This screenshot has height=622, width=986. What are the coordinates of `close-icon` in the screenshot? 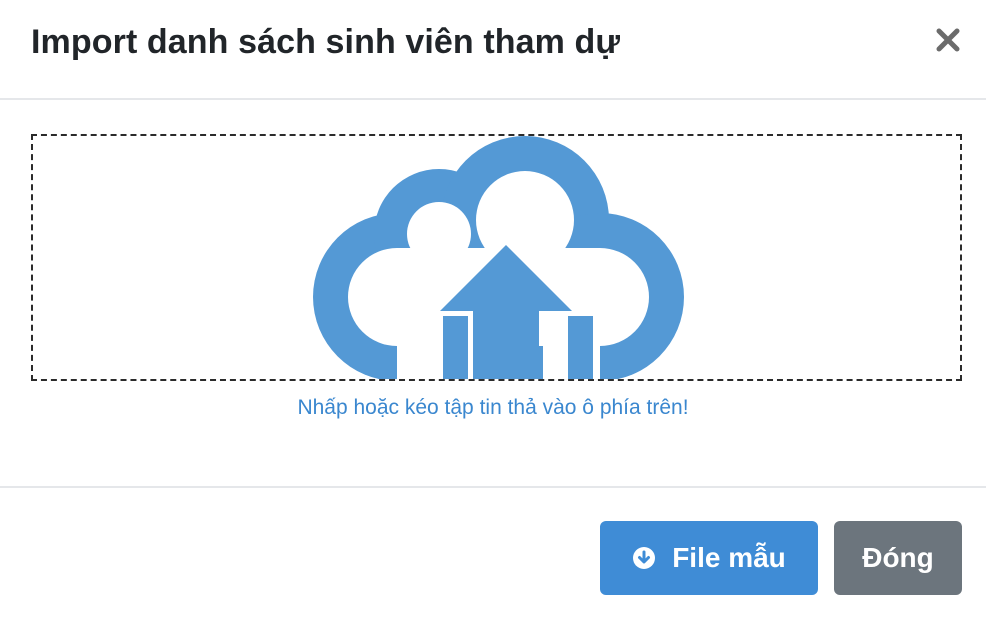 It's located at (948, 40).